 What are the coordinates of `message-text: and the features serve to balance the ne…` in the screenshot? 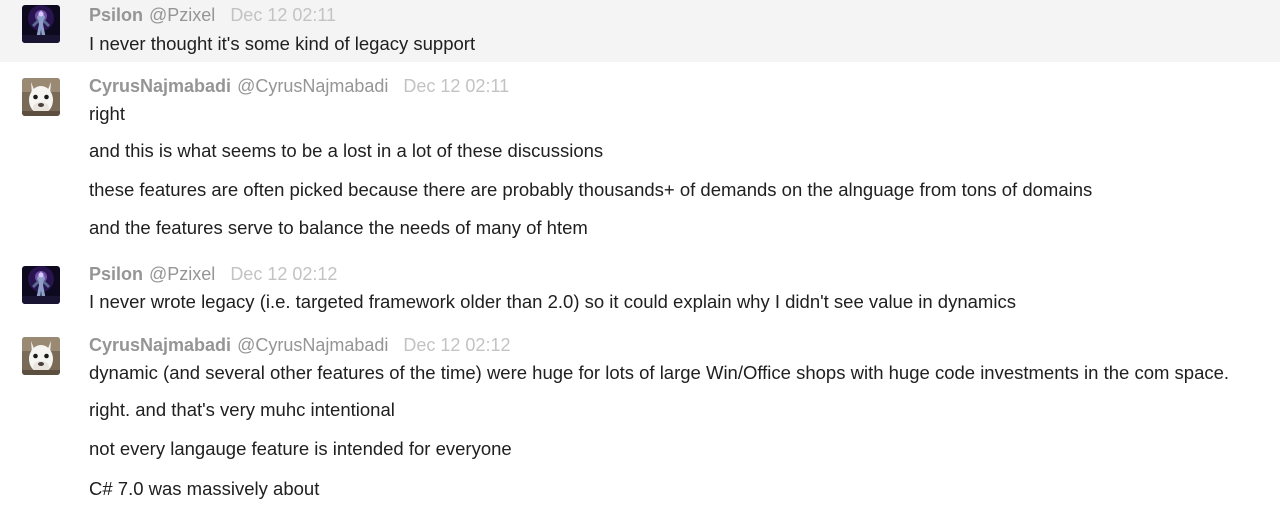 It's located at (338, 227).